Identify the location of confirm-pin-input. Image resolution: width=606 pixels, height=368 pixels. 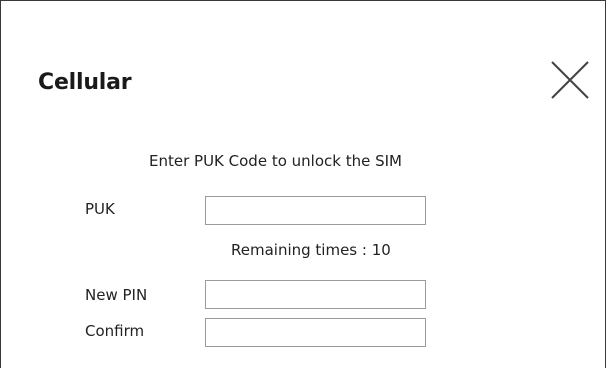
(315, 332).